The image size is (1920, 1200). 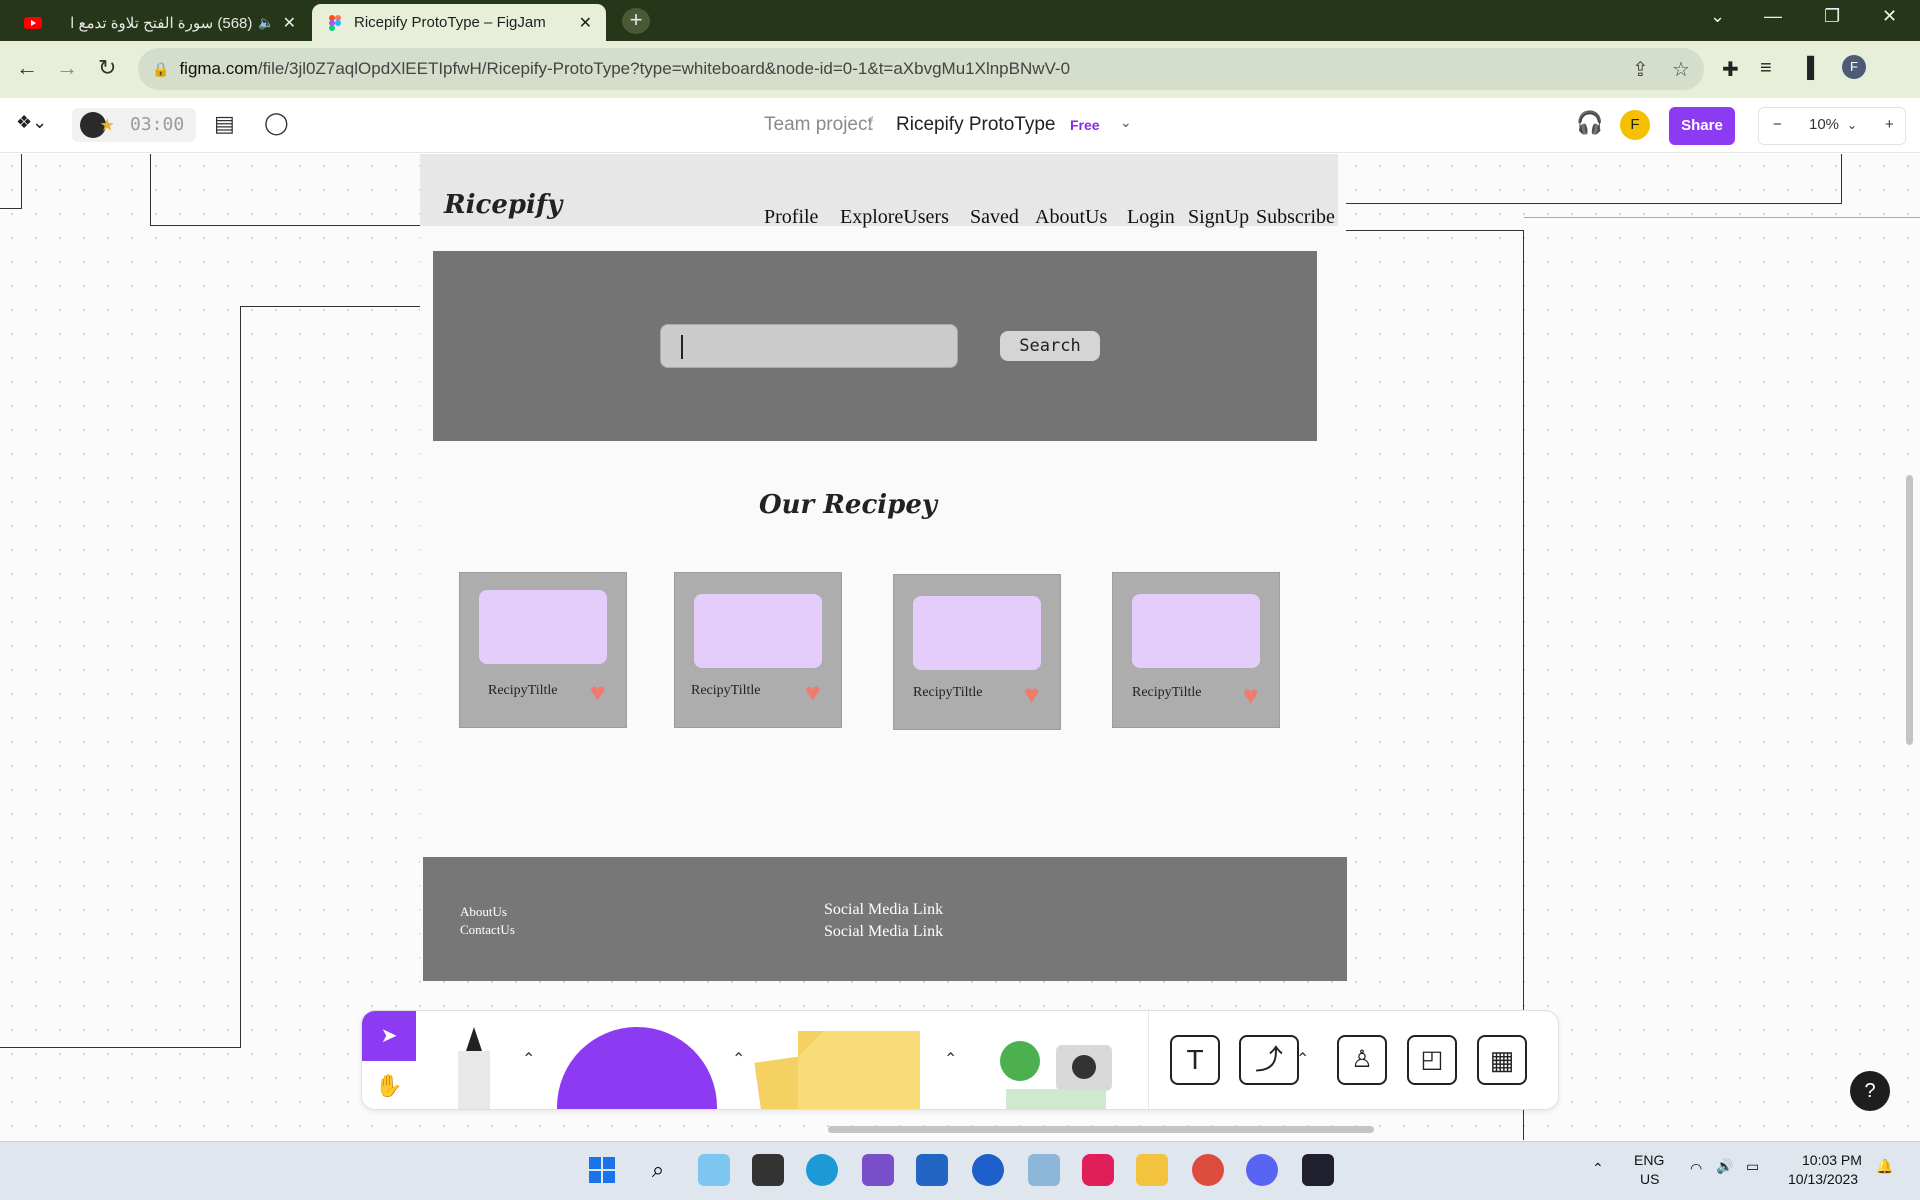 I want to click on volume-icon: 🔊, so click(x=1724, y=1166).